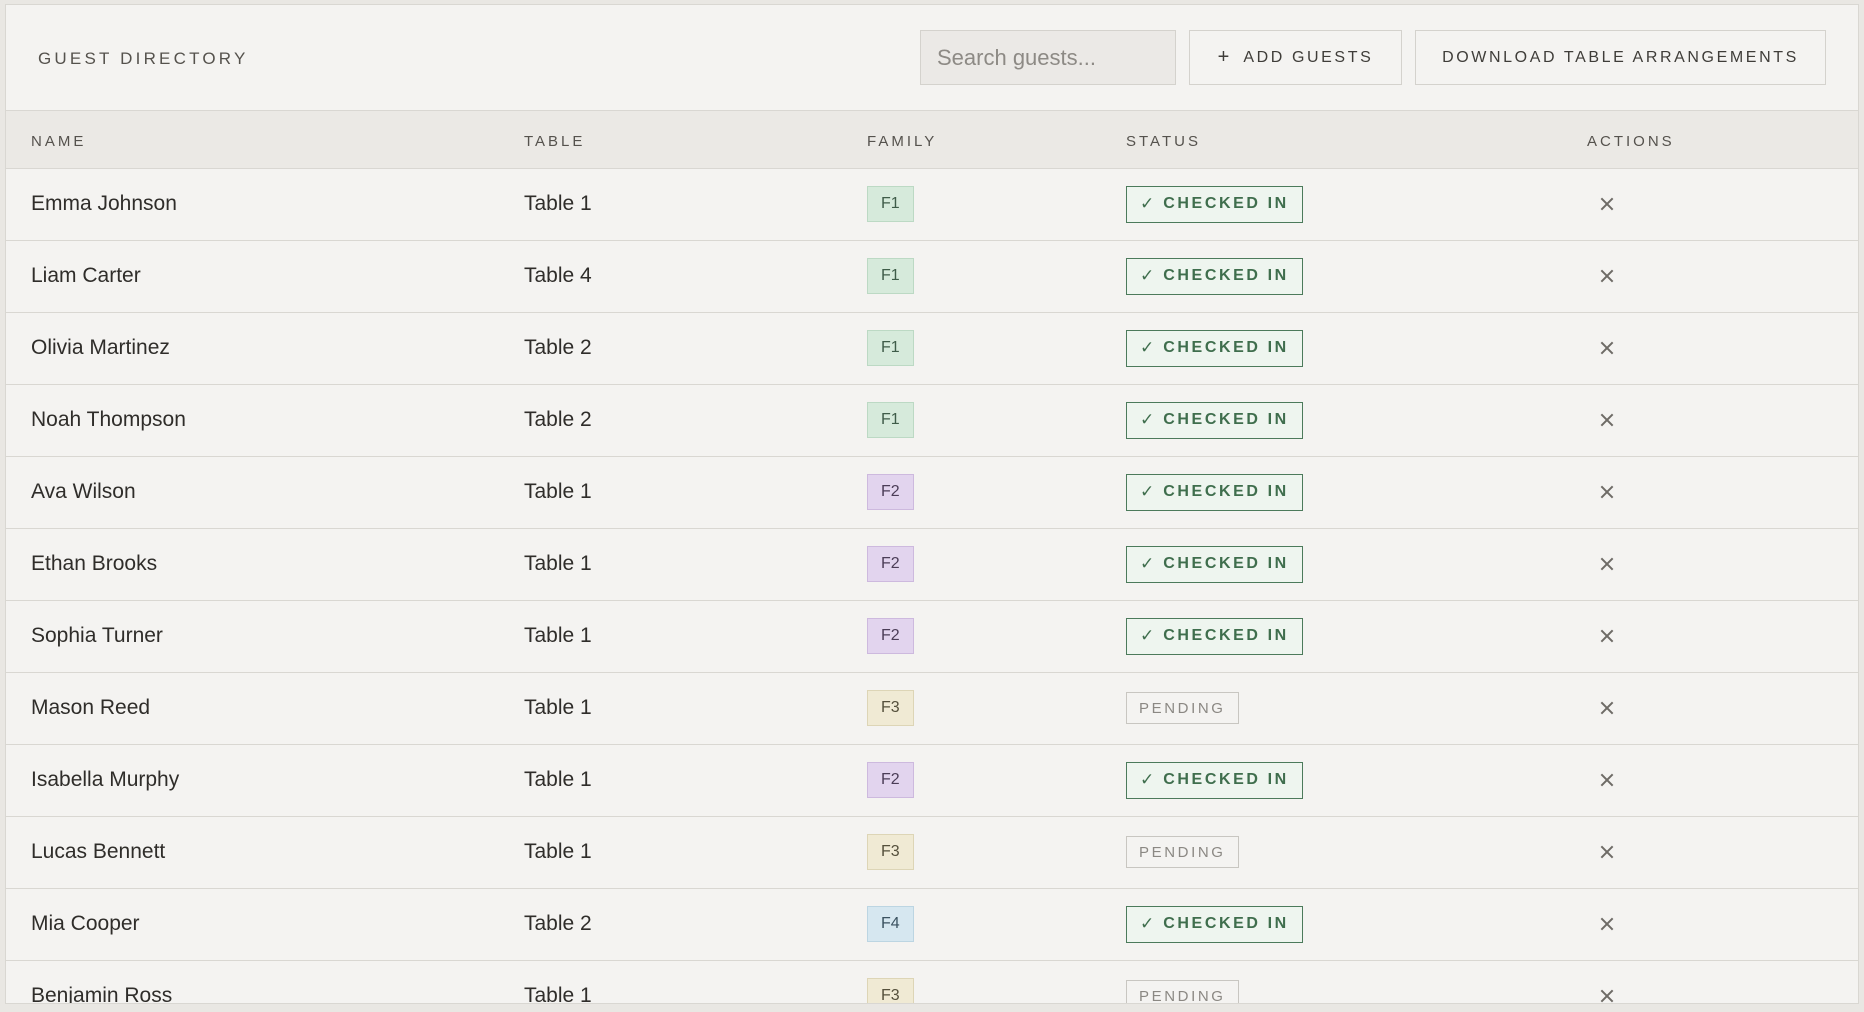 Image resolution: width=1864 pixels, height=1012 pixels. Describe the element at coordinates (932, 421) in the screenshot. I see `table-row: Noah Thompson Table 2 F1 ✓ CHECKED IN` at that location.